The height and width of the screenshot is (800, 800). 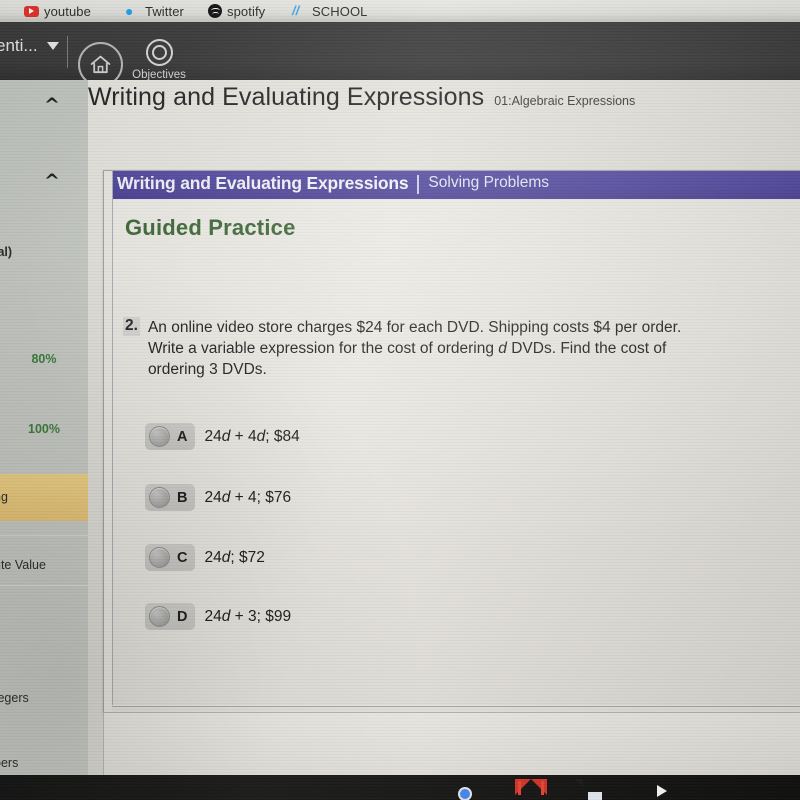 I want to click on choice-text-d: 24d + 3; $99, so click(x=247, y=617).